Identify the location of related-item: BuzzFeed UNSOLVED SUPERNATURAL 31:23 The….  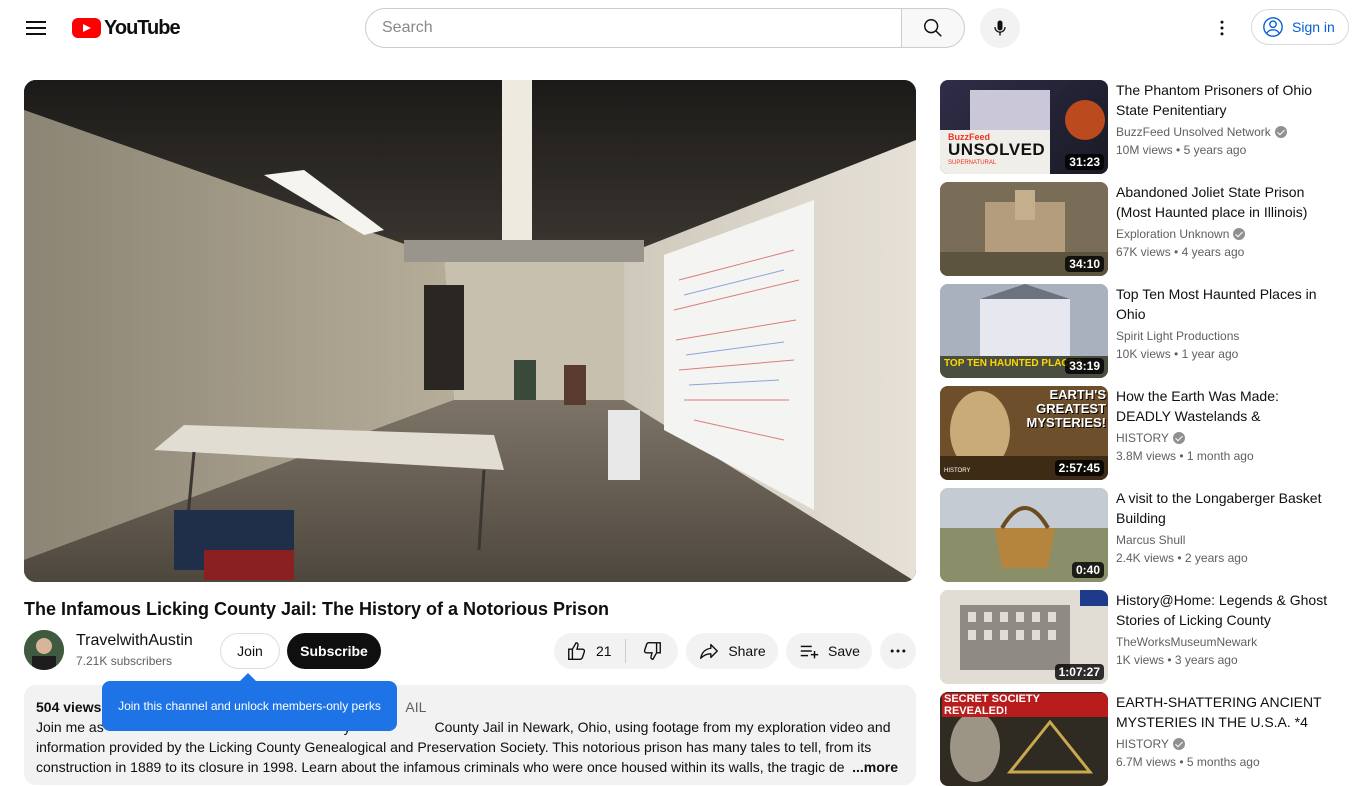
(1141, 127).